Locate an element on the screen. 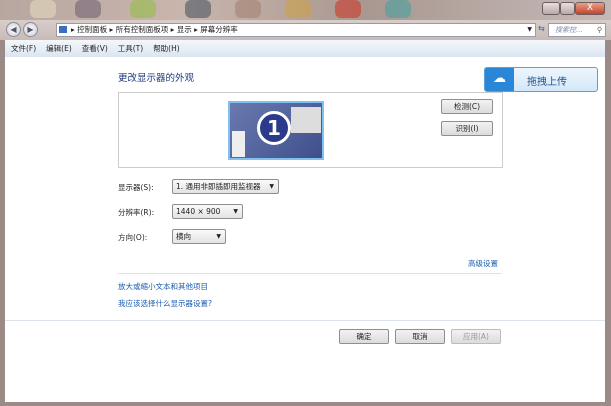  resolution-select: 1440 × 900 ▼ is located at coordinates (207, 211).